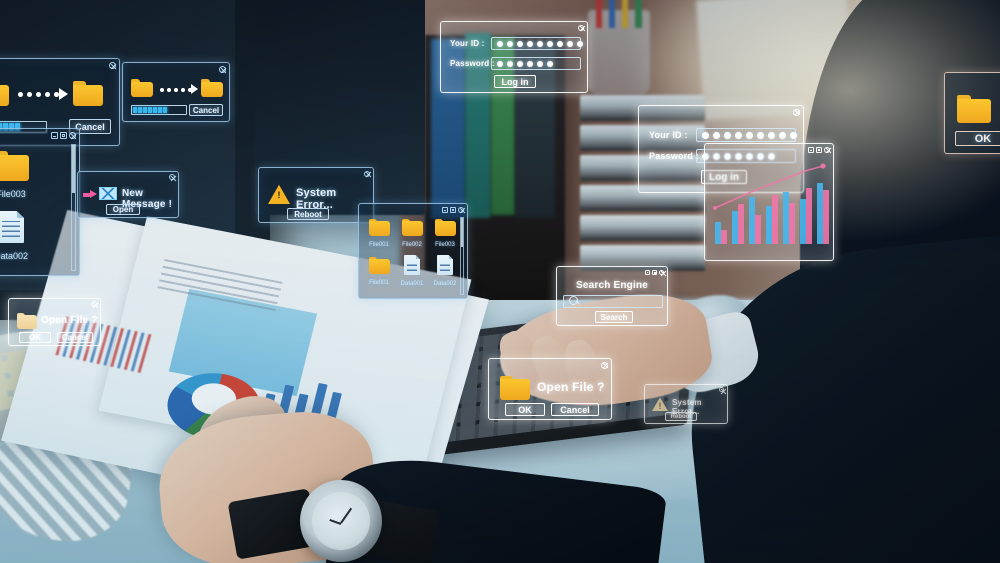 The height and width of the screenshot is (563, 1000). What do you see at coordinates (686, 404) in the screenshot?
I see `system-error-dialog-small: System Error... Reboot` at bounding box center [686, 404].